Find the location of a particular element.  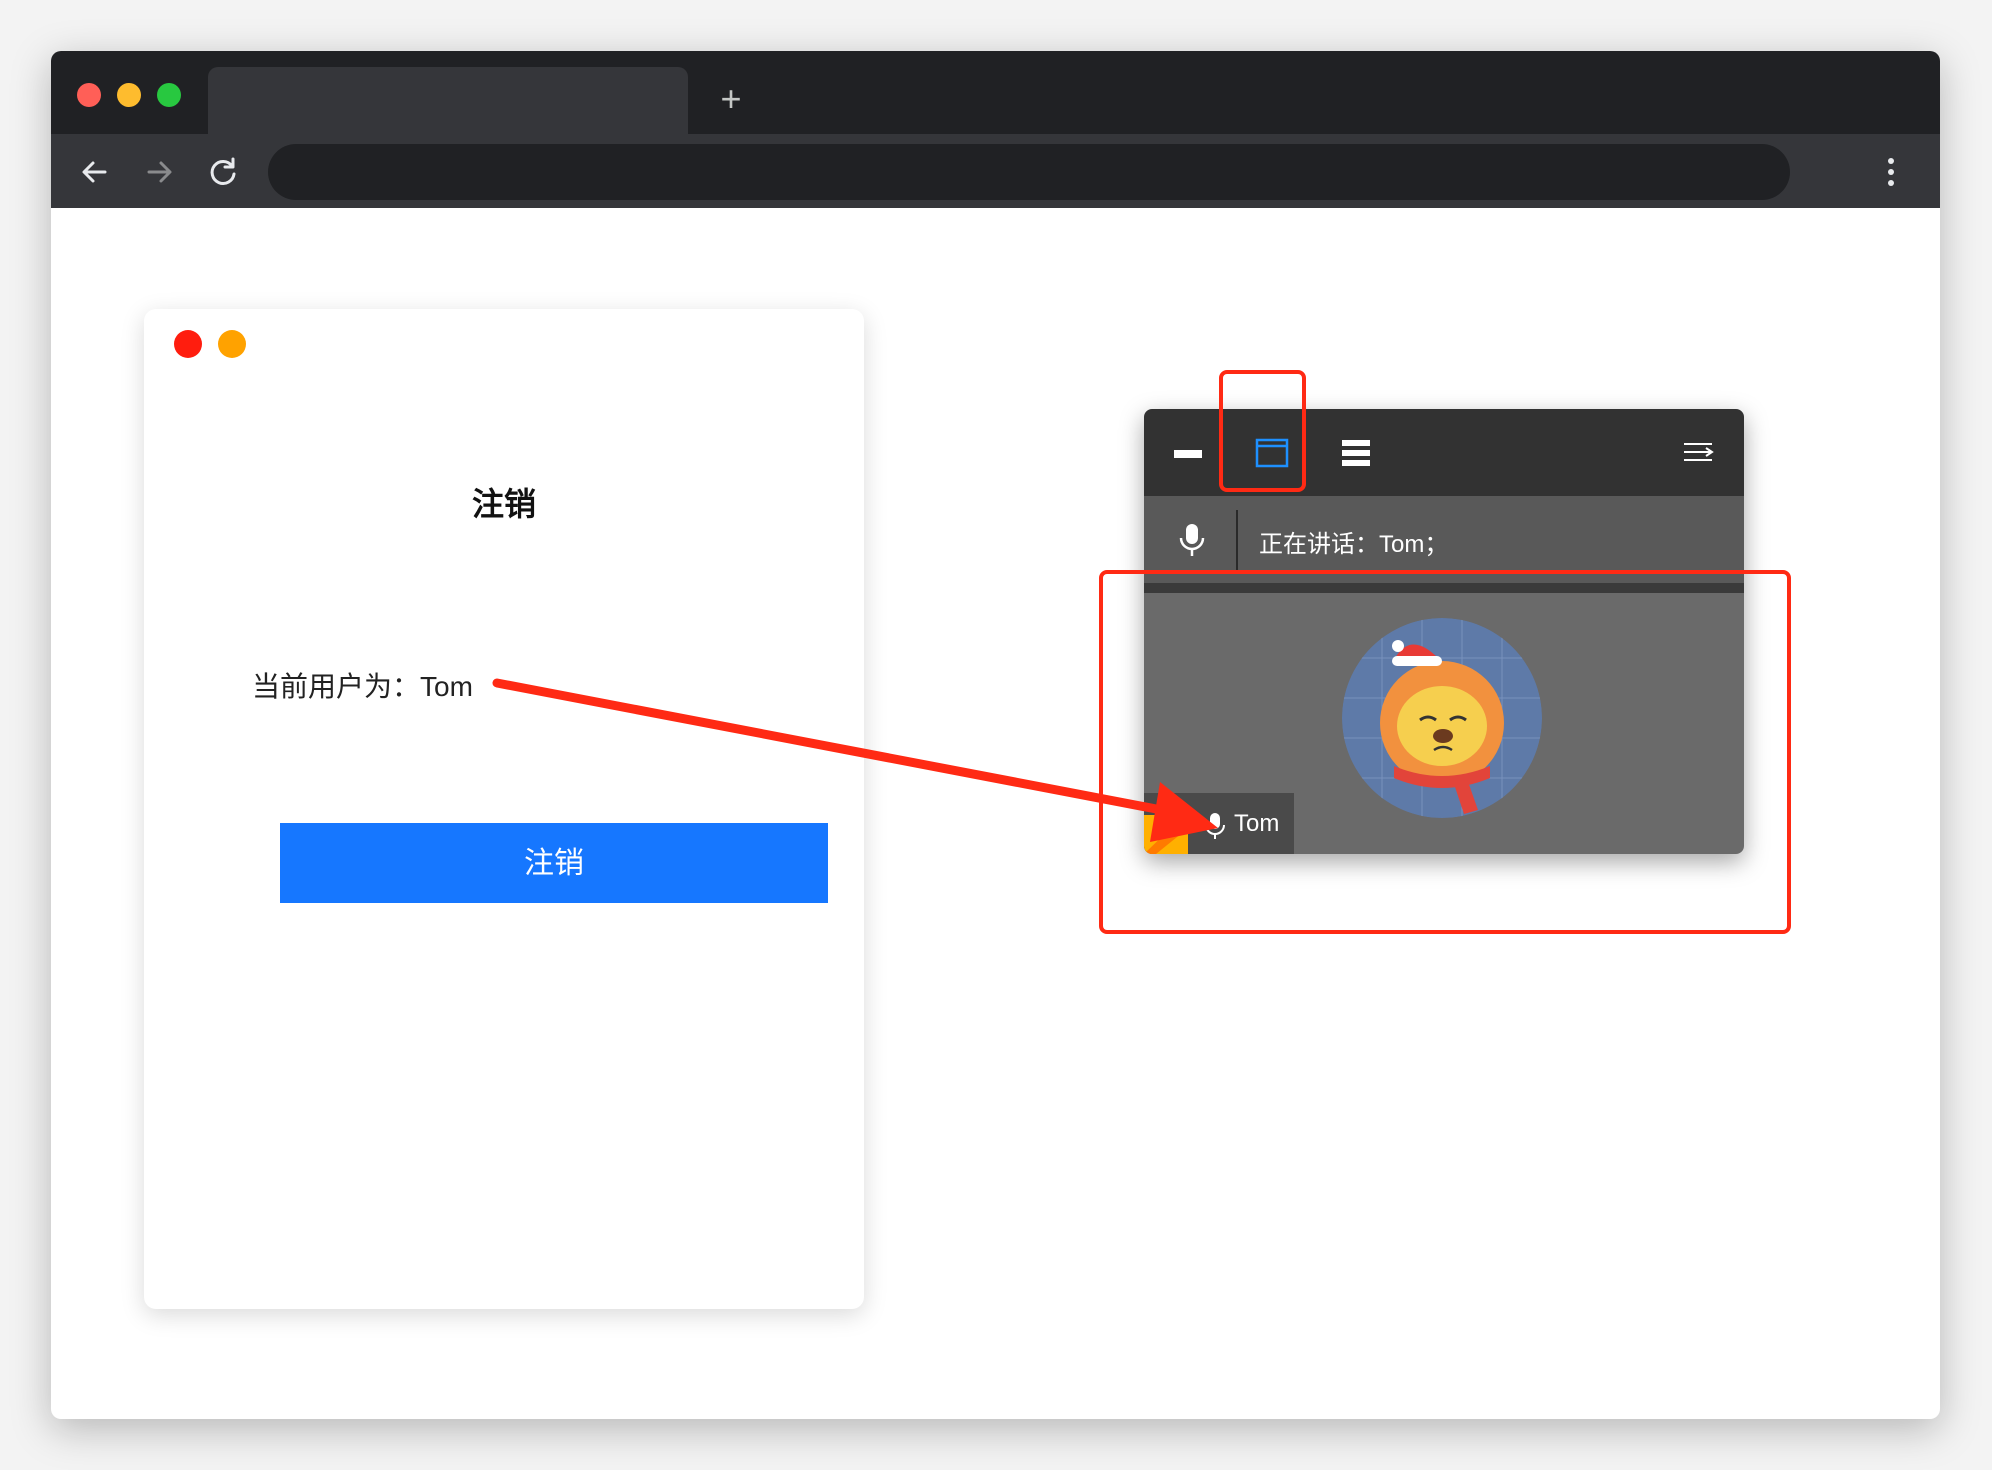

new-tab-icon: + is located at coordinates (731, 99).